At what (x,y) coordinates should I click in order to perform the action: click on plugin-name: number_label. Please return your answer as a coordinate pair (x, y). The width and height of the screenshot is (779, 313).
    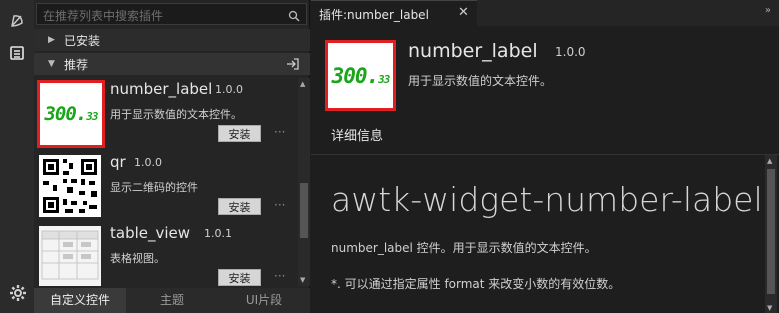
    Looking at the image, I should click on (161, 89).